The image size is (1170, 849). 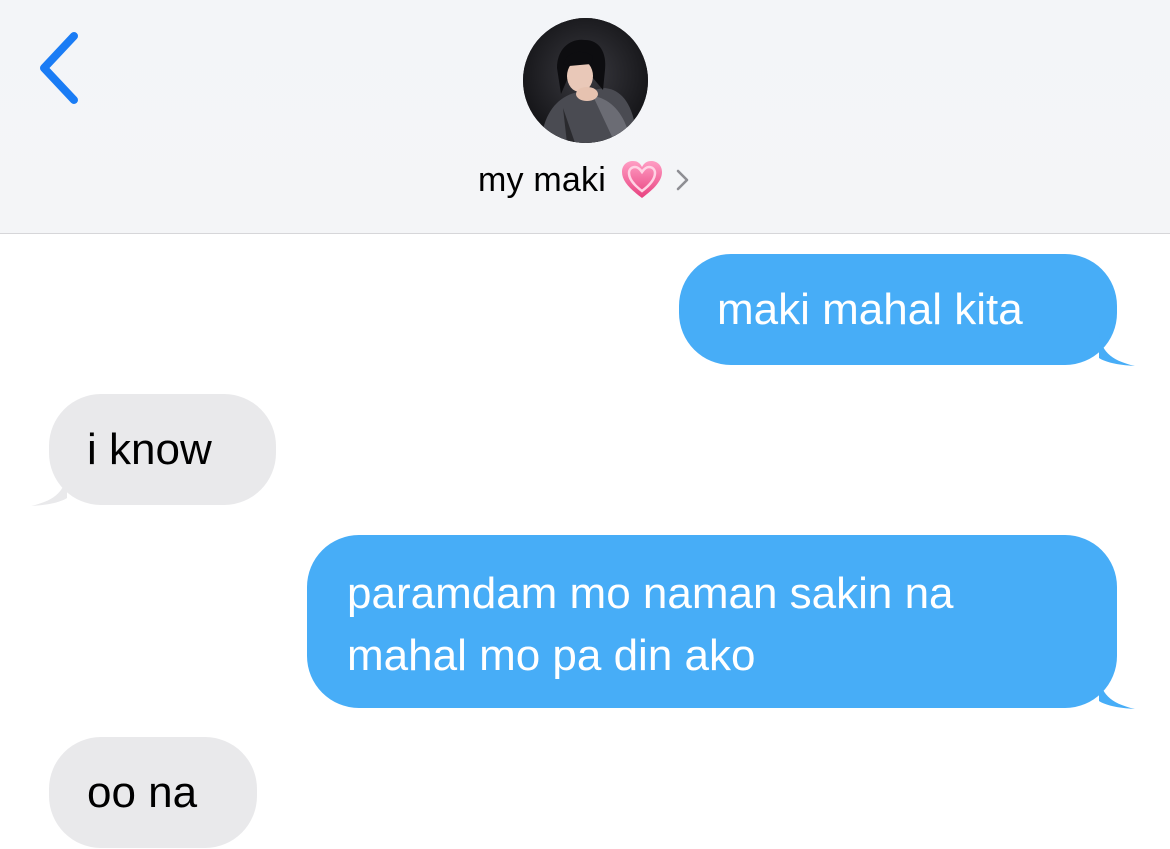 I want to click on message-bubble-received: i know, so click(x=153, y=450).